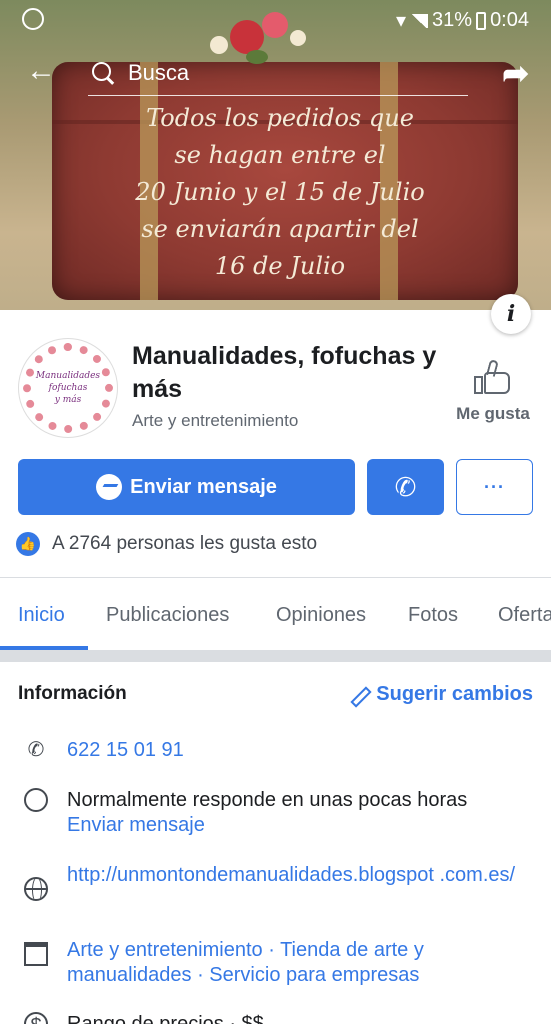 Image resolution: width=551 pixels, height=1024 pixels. I want to click on like-button: Me gusta, so click(493, 391).